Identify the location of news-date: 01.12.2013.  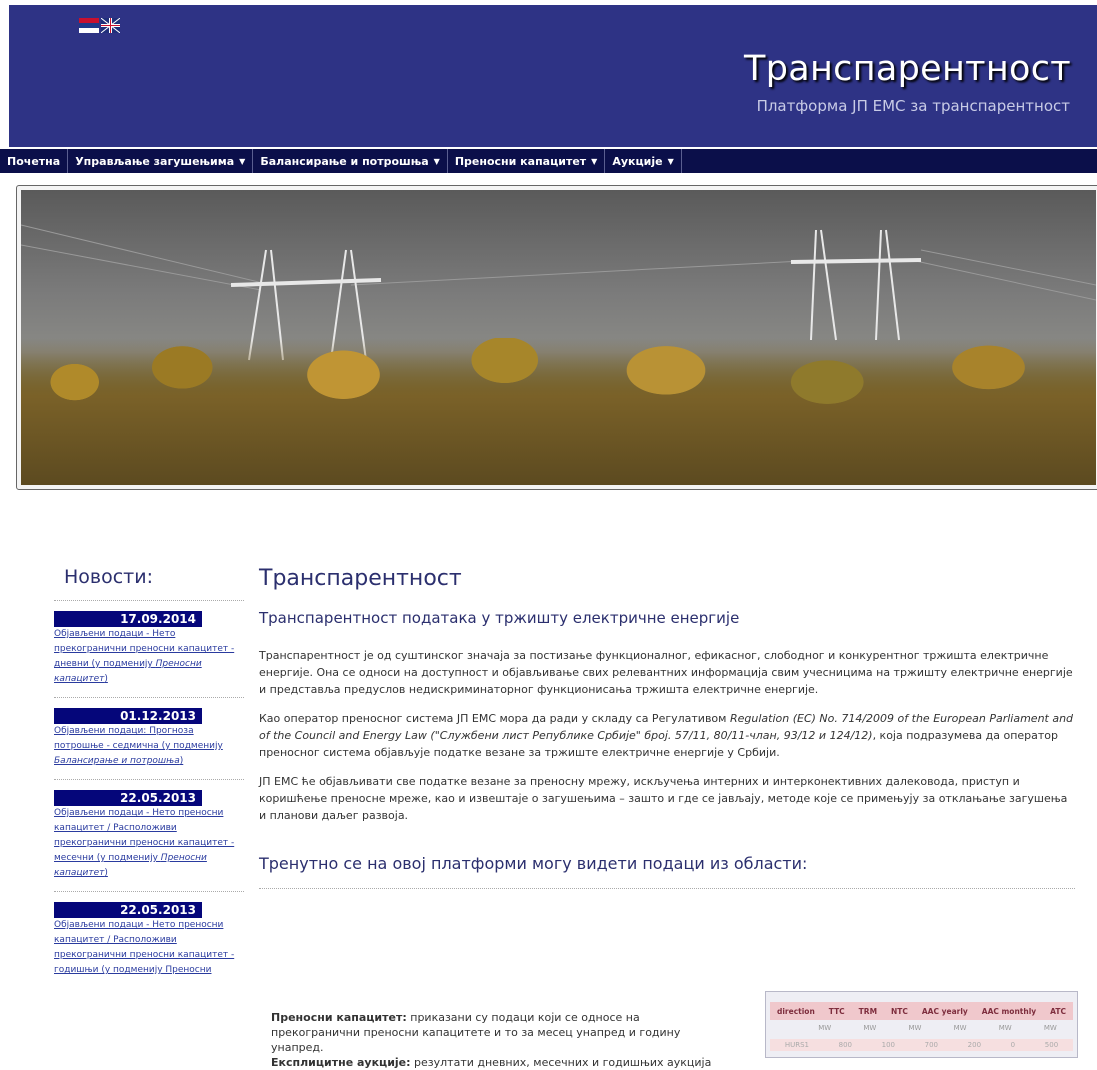
(128, 716).